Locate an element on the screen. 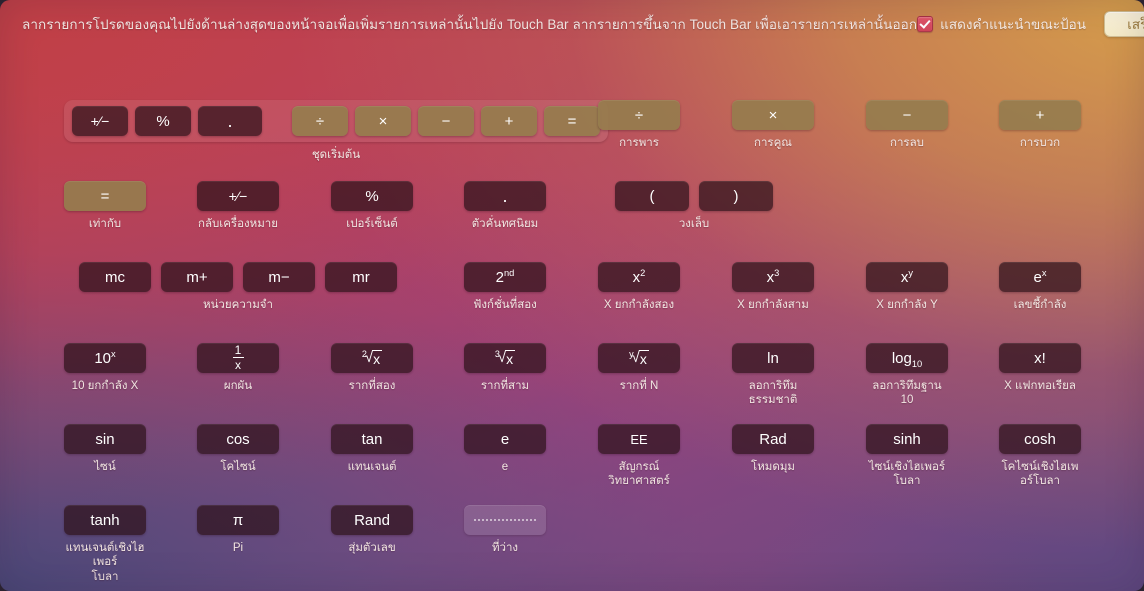 Image resolution: width=1144 pixels, height=591 pixels. item-second-function: 2nd ฟังก์ชั่นที่สอง is located at coordinates (505, 287).